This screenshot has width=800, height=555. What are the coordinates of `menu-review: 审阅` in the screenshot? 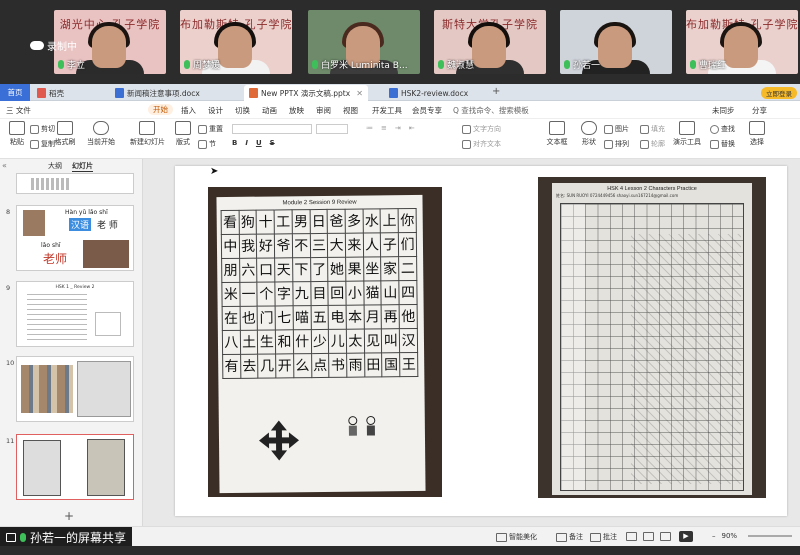 It's located at (323, 110).